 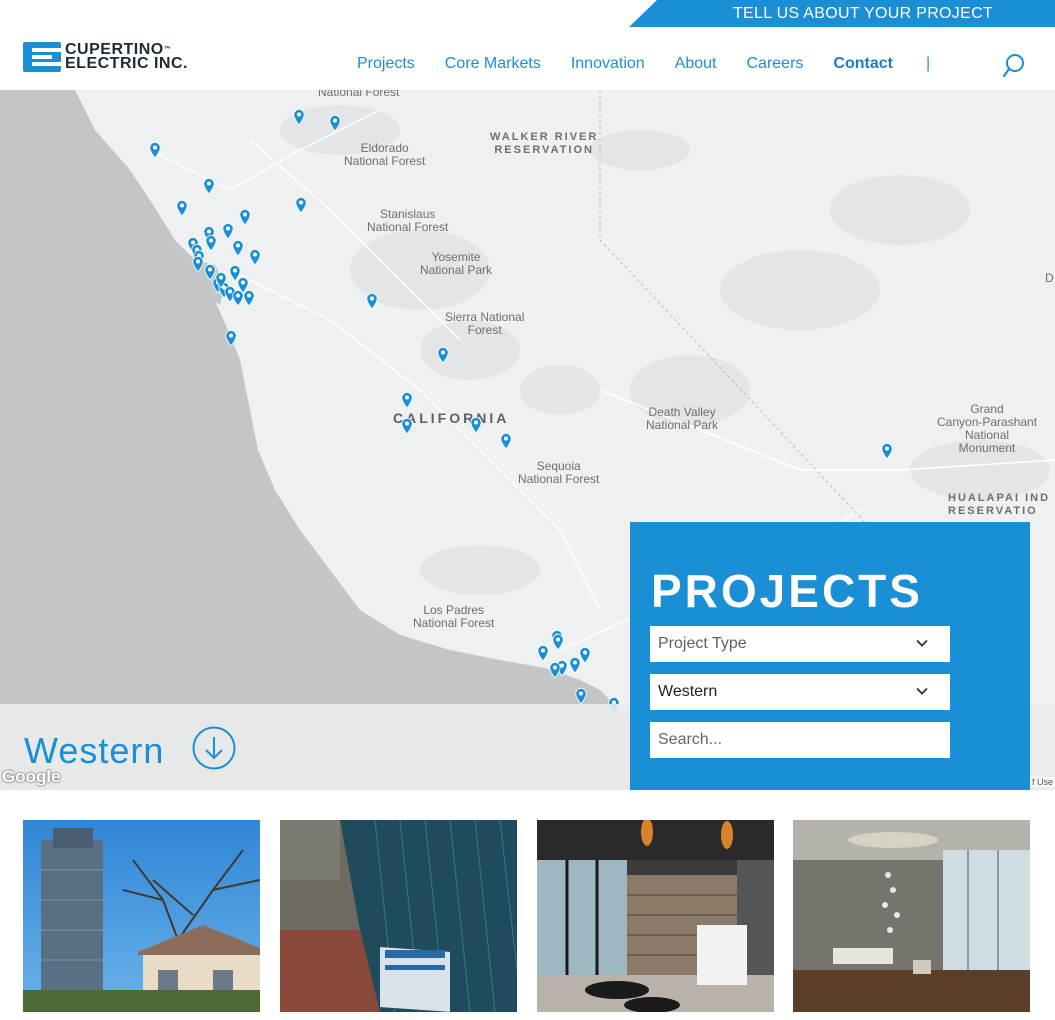 I want to click on nav-core-markets: Core Markets, so click(x=493, y=64).